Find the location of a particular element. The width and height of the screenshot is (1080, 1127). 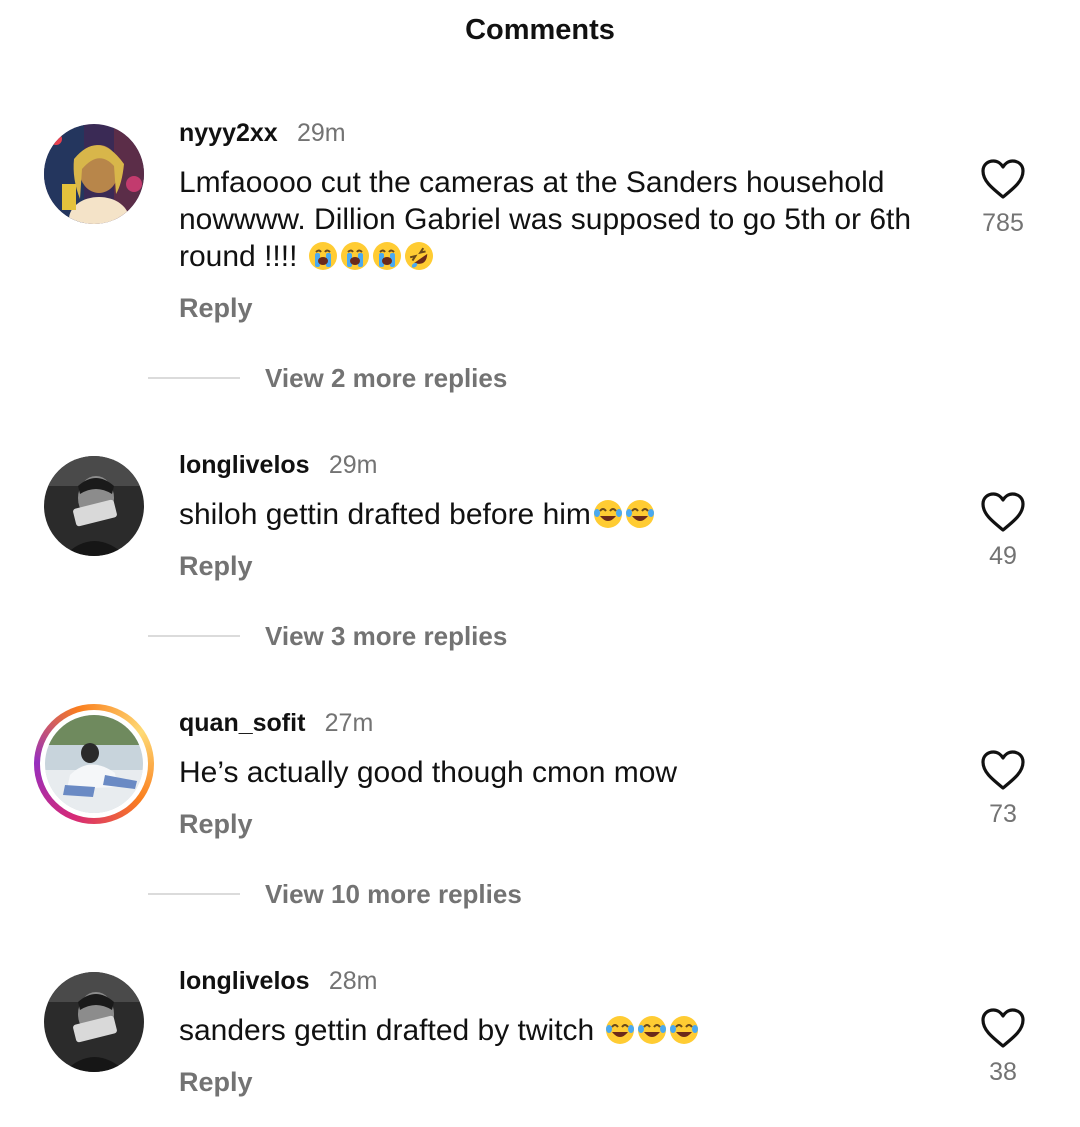

timestamp: 28m is located at coordinates (353, 981).